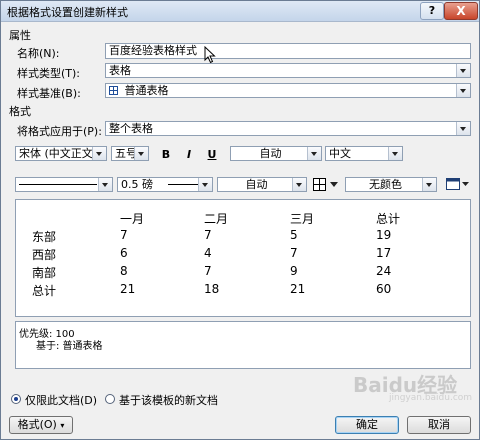 This screenshot has width=480, height=440. I want to click on help-button: ?, so click(432, 11).